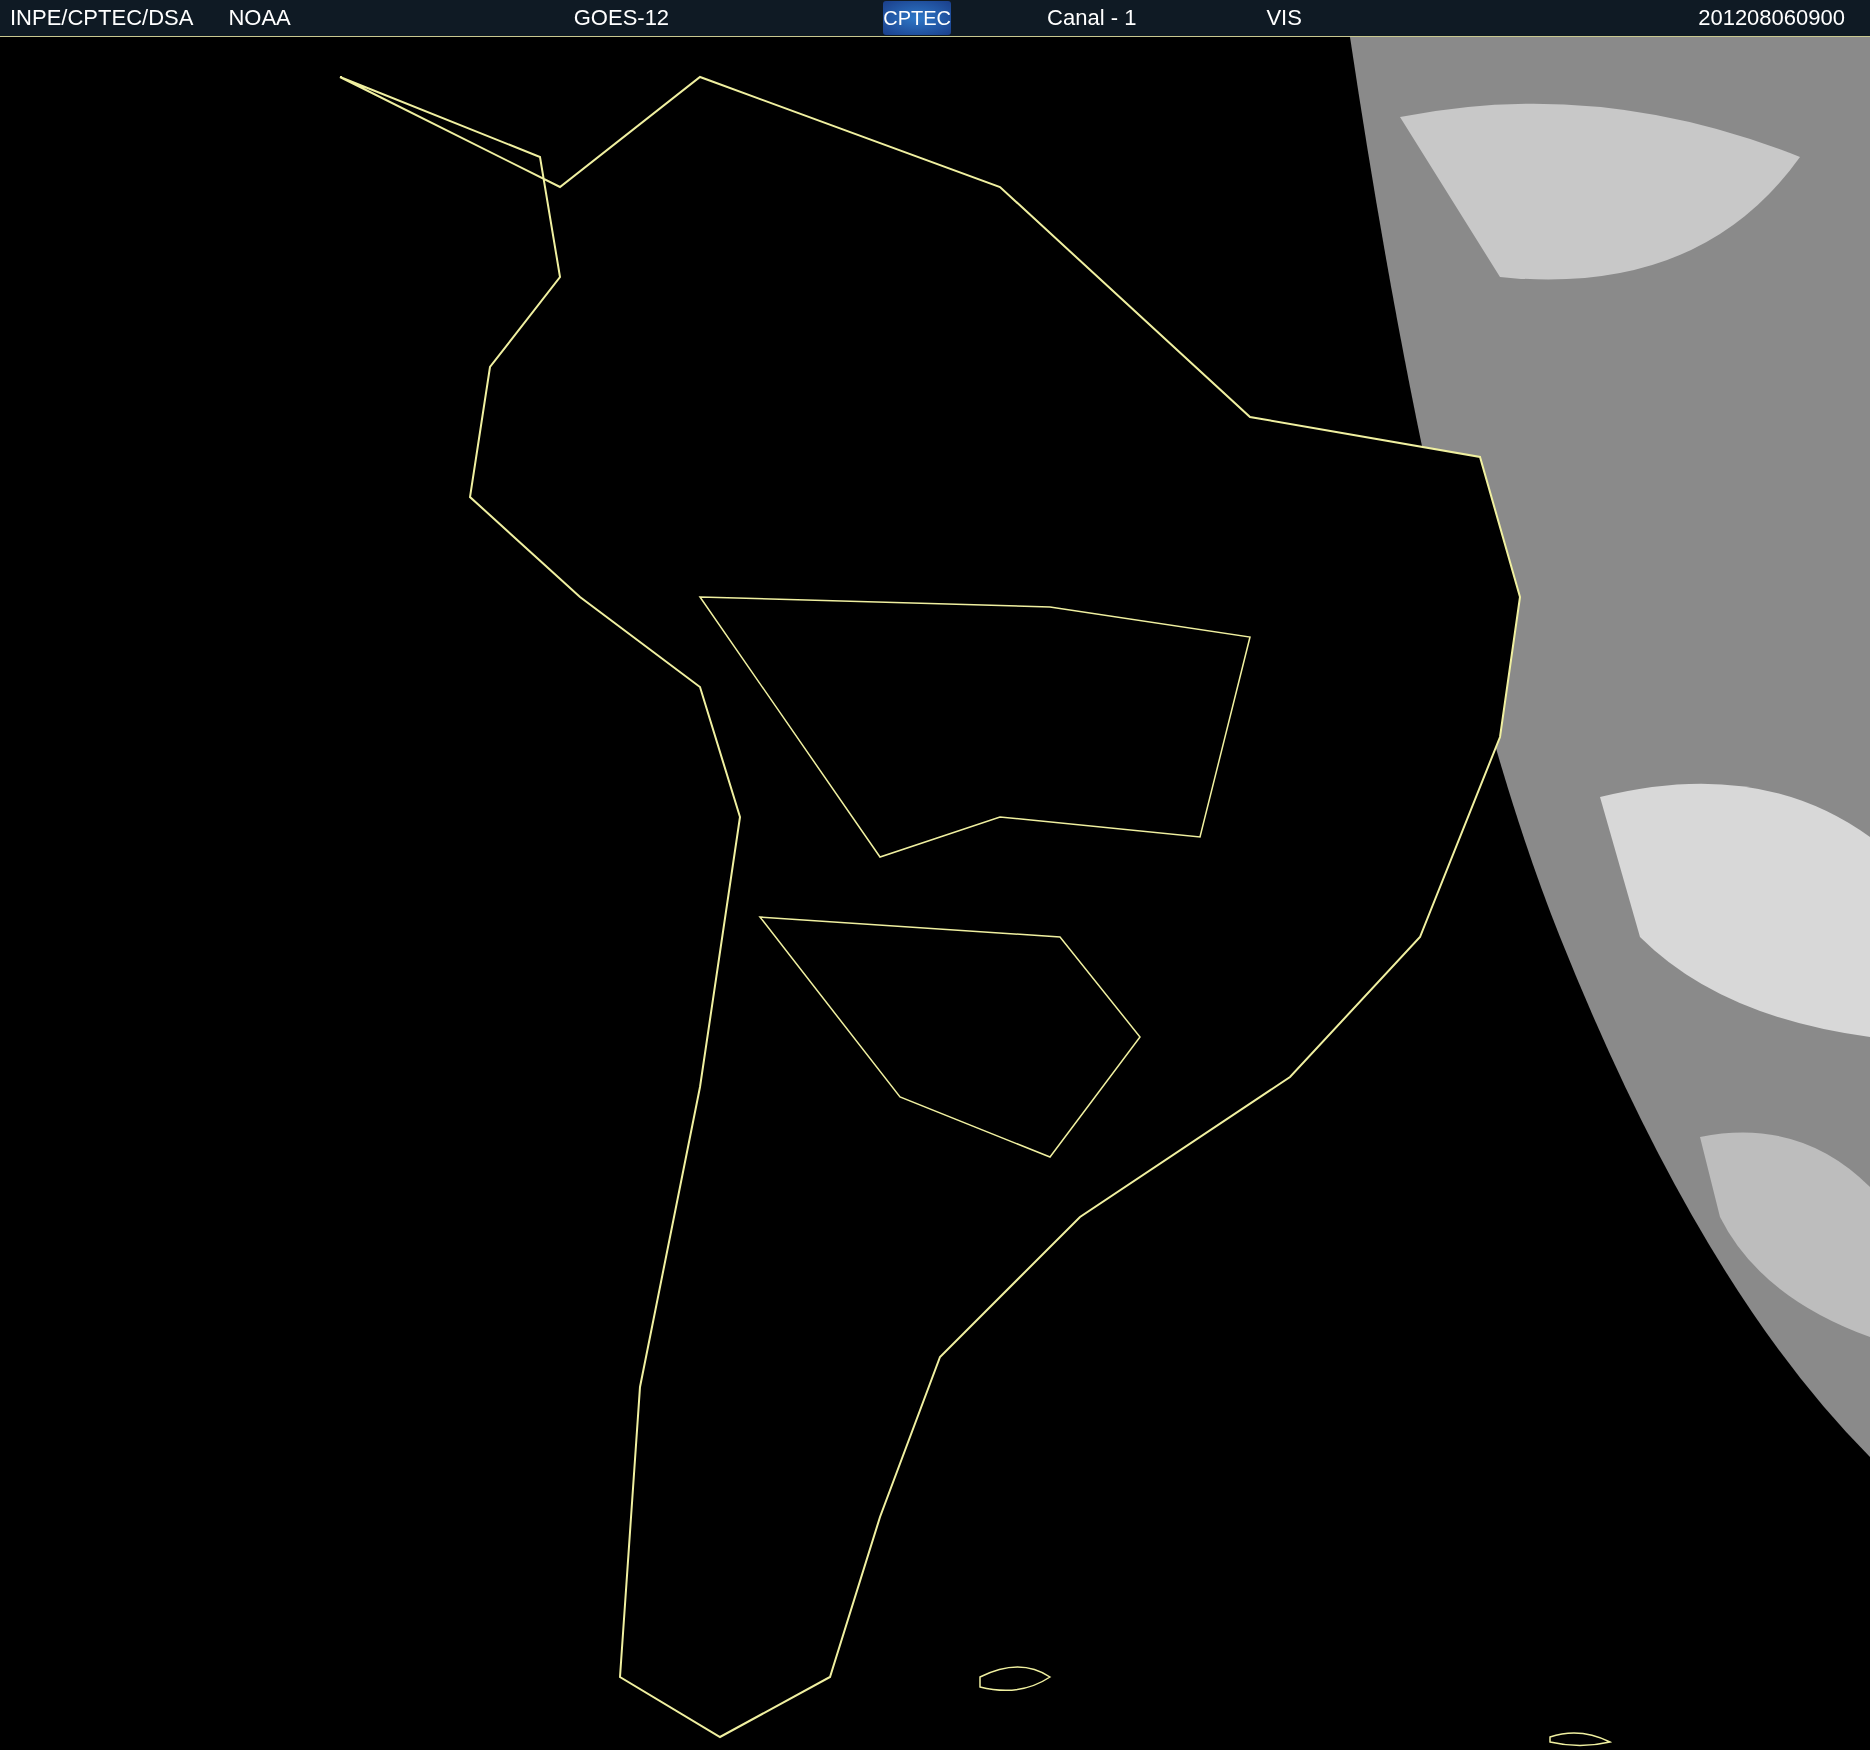  Describe the element at coordinates (621, 18) in the screenshot. I see `satellite-label: GOES-12` at that location.